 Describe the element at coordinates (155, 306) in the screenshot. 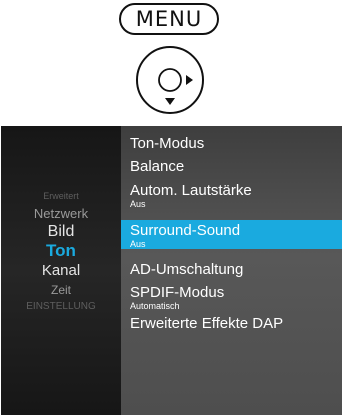

I see `menu-item-value: Automatisch` at that location.